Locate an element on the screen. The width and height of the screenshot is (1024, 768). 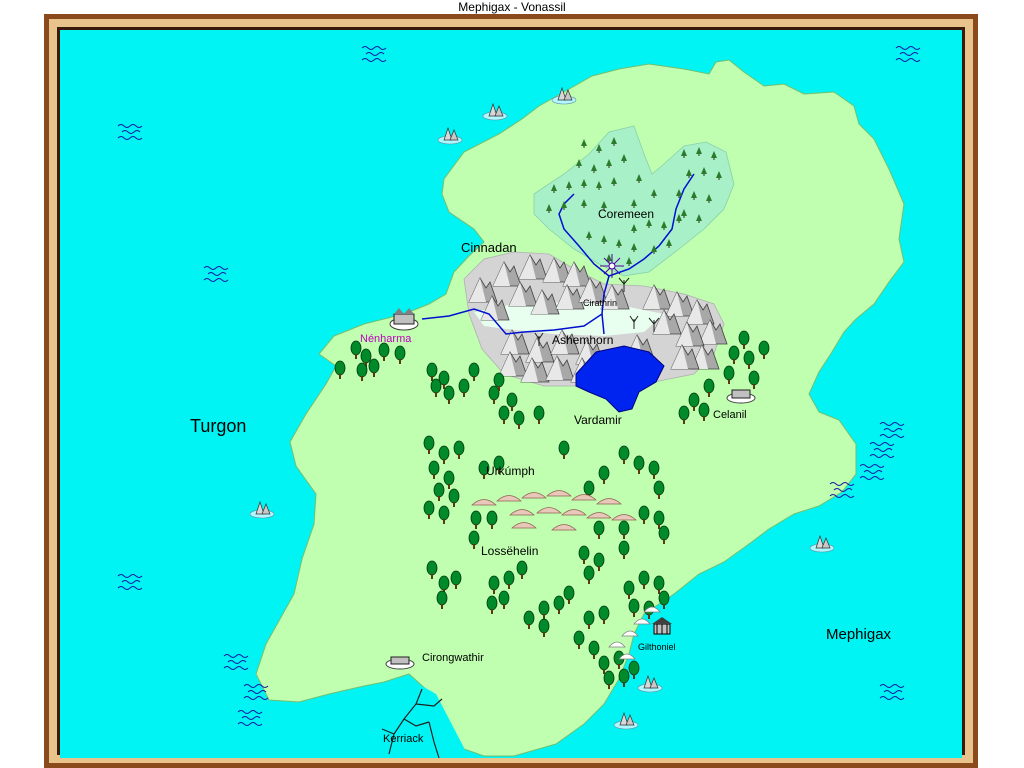
place-label-cirongwathir: Cirongwathir is located at coordinates (453, 658).